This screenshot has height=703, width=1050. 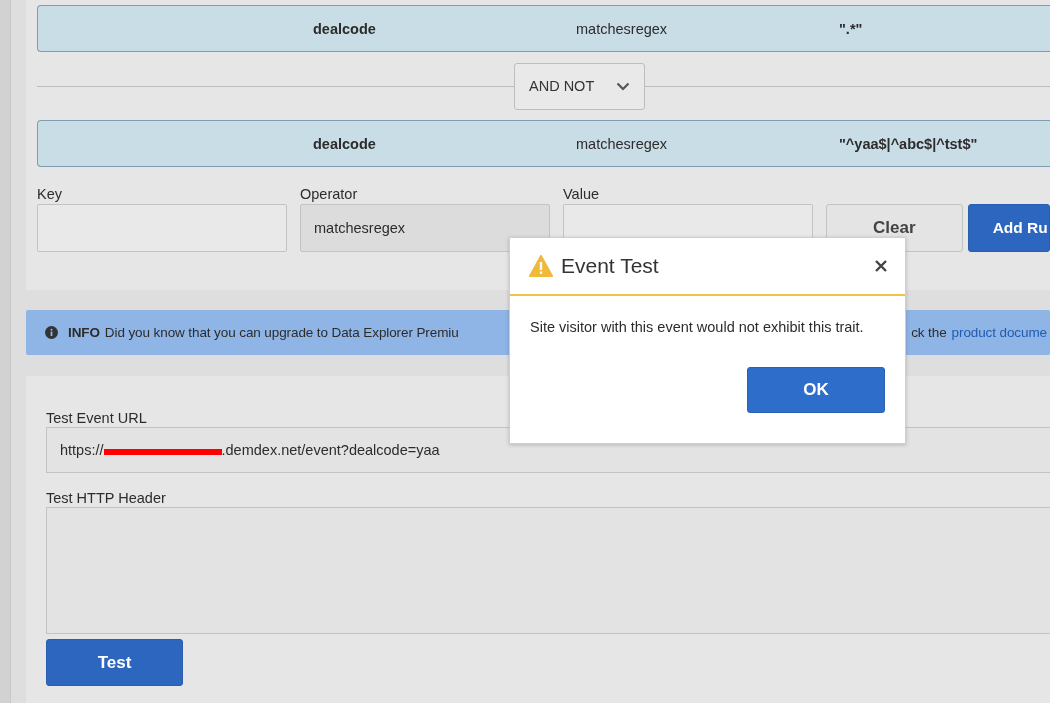 I want to click on rule-card: dealcode matchesregex ".*", so click(x=543, y=28).